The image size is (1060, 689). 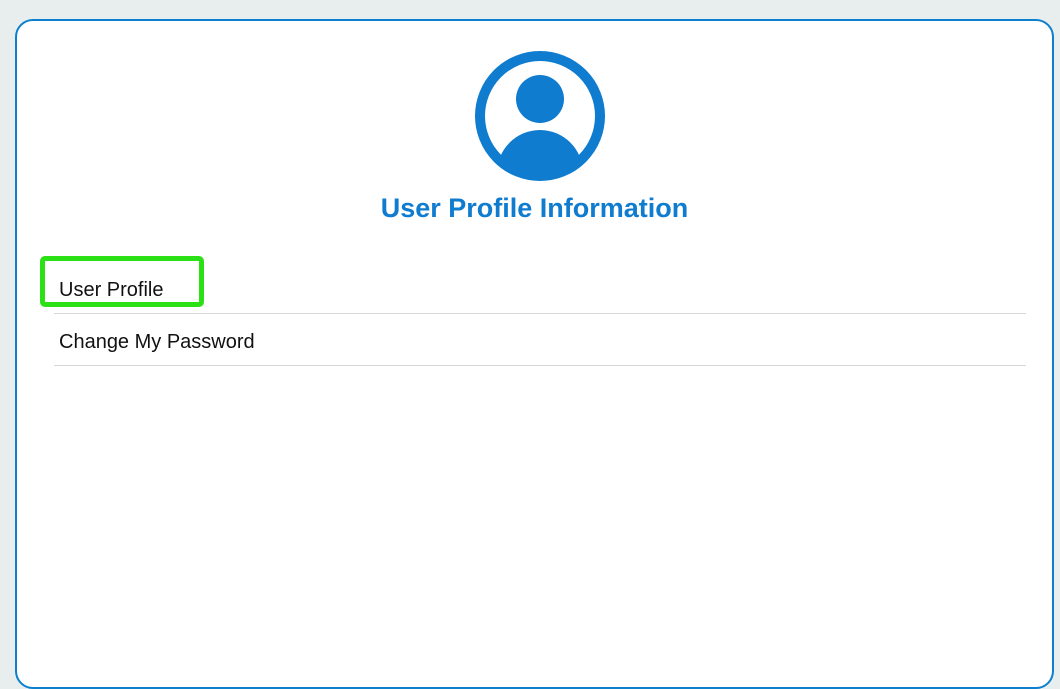 I want to click on profile-menu: User Profile Change My Password, so click(x=533, y=311).